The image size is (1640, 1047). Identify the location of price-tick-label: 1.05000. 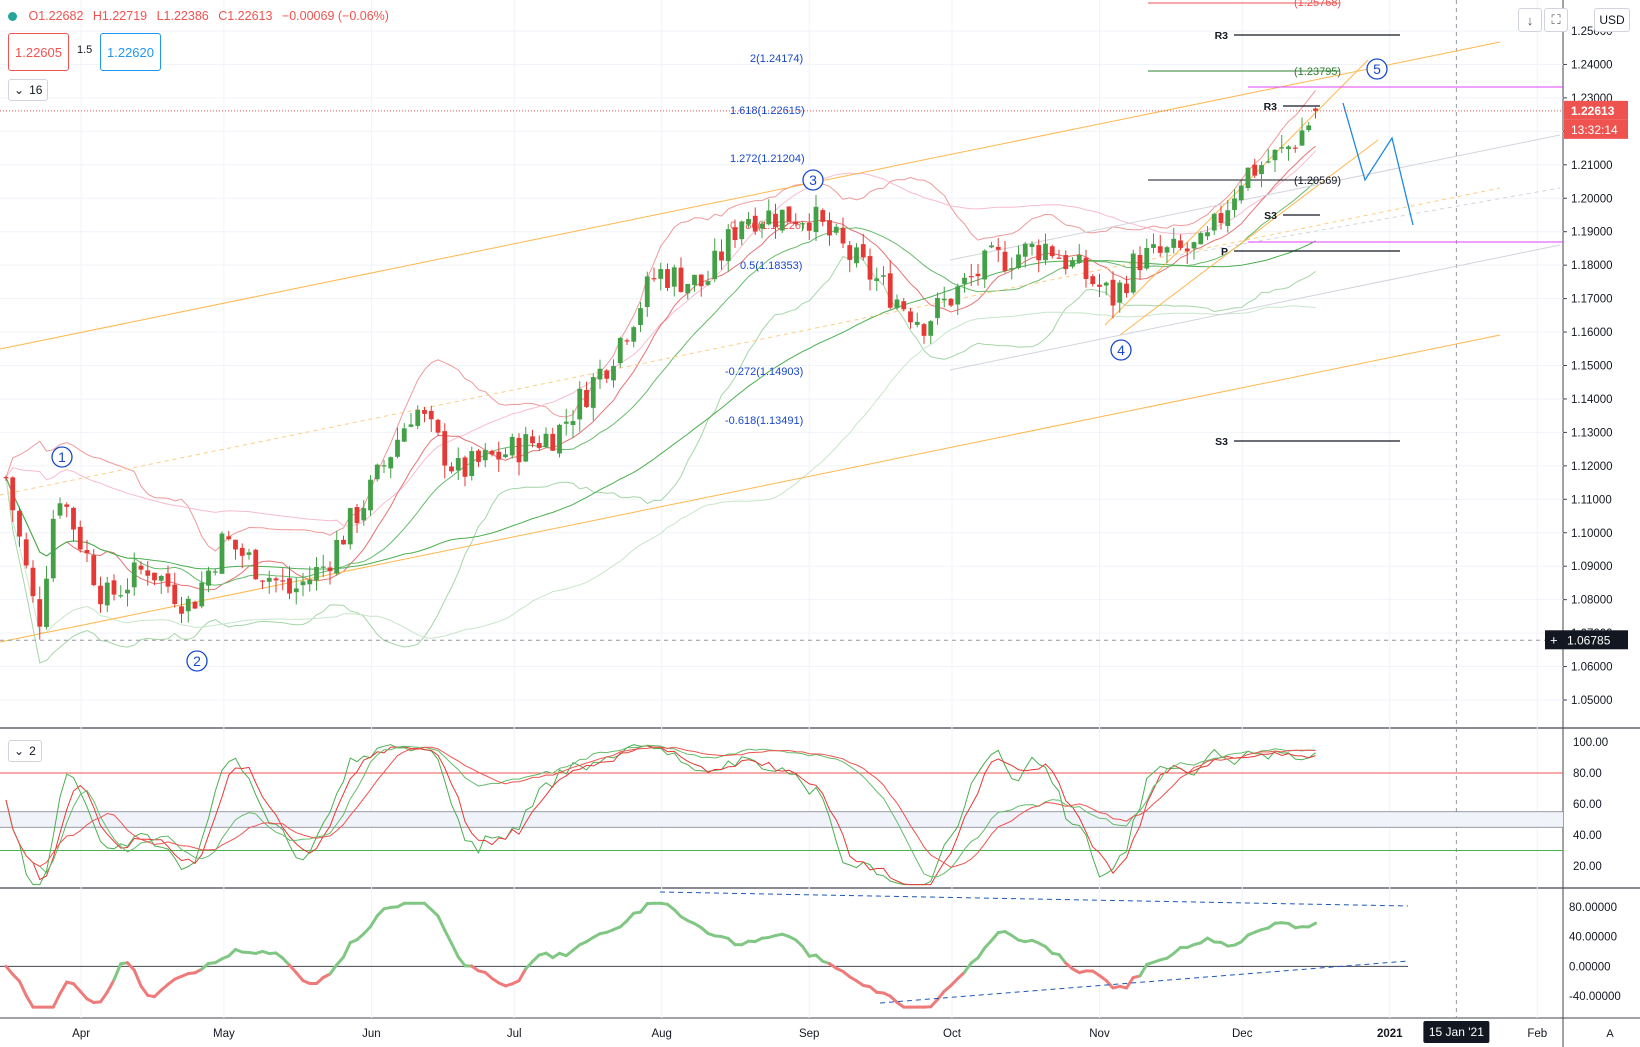
(1592, 701).